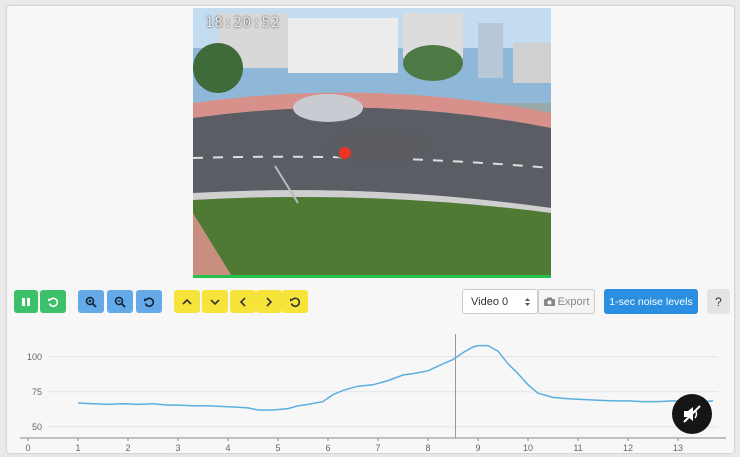 This screenshot has height=457, width=740. Describe the element at coordinates (395, 377) in the screenshot. I see `series-line` at that location.